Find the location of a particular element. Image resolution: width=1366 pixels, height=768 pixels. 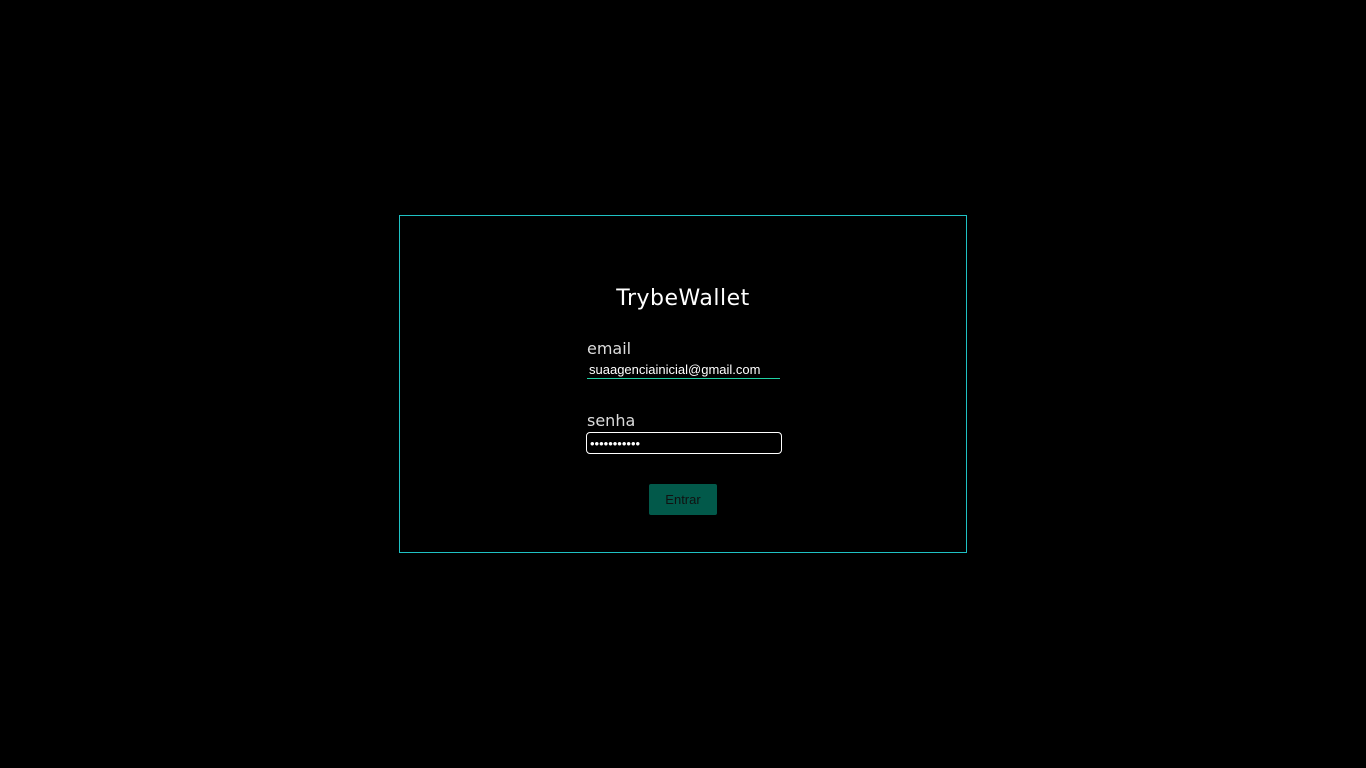

login-button: Entrar is located at coordinates (683, 499).